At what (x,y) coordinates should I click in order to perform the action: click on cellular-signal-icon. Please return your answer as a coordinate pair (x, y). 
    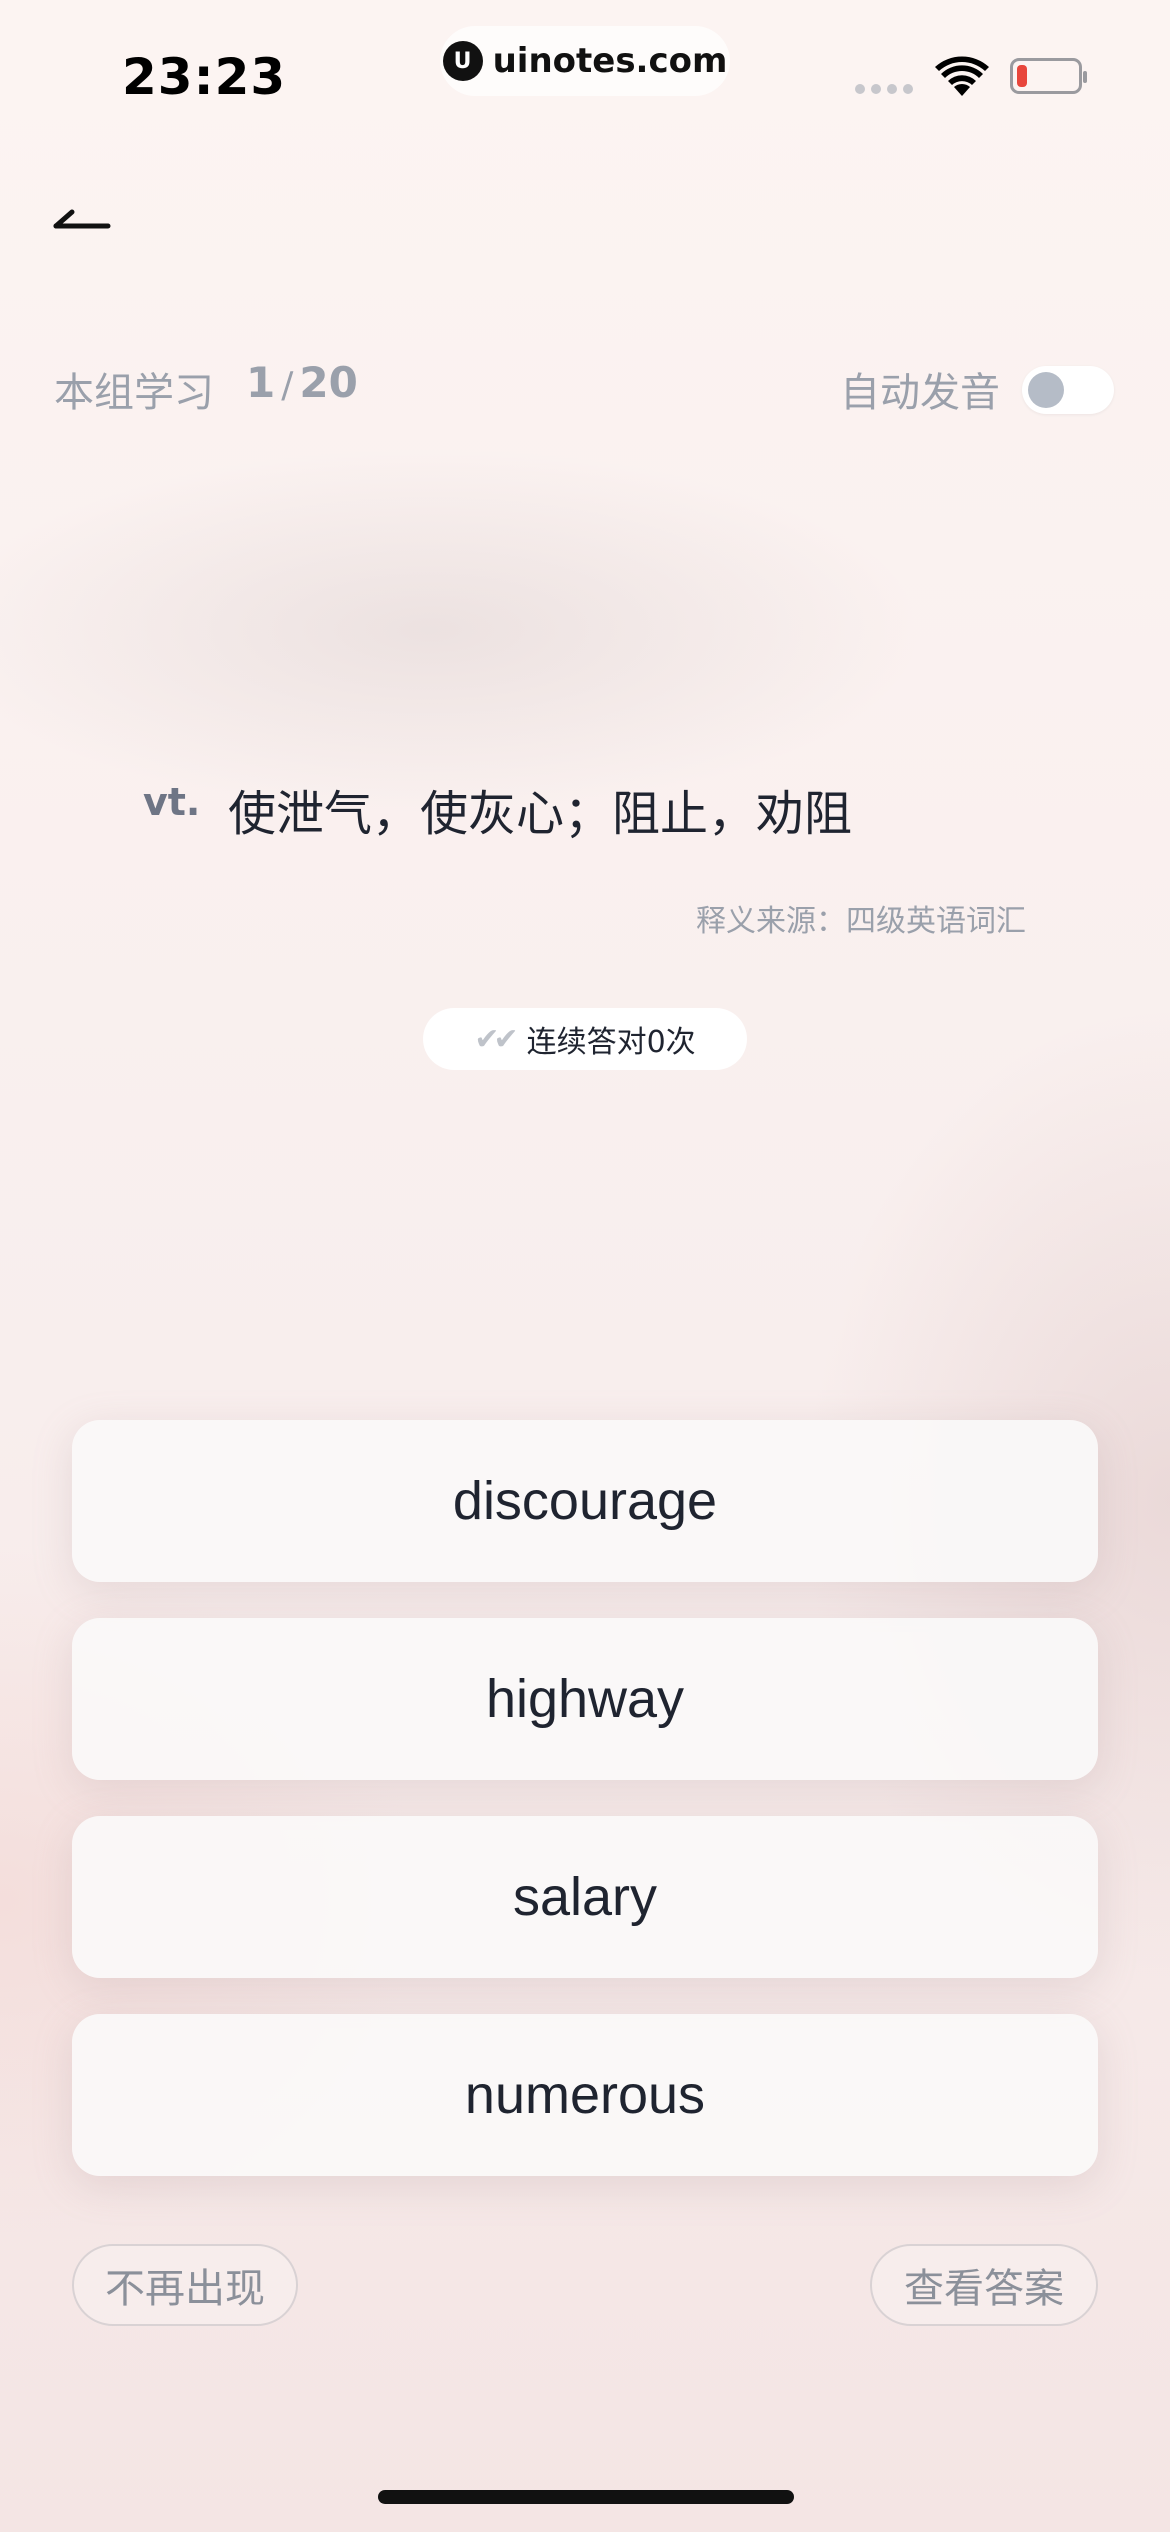
    Looking at the image, I should click on (884, 89).